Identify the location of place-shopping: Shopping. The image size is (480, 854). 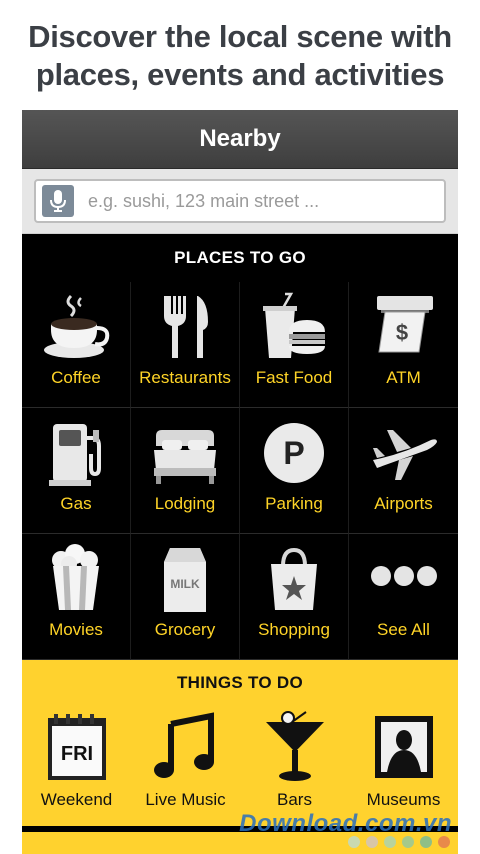
(294, 597).